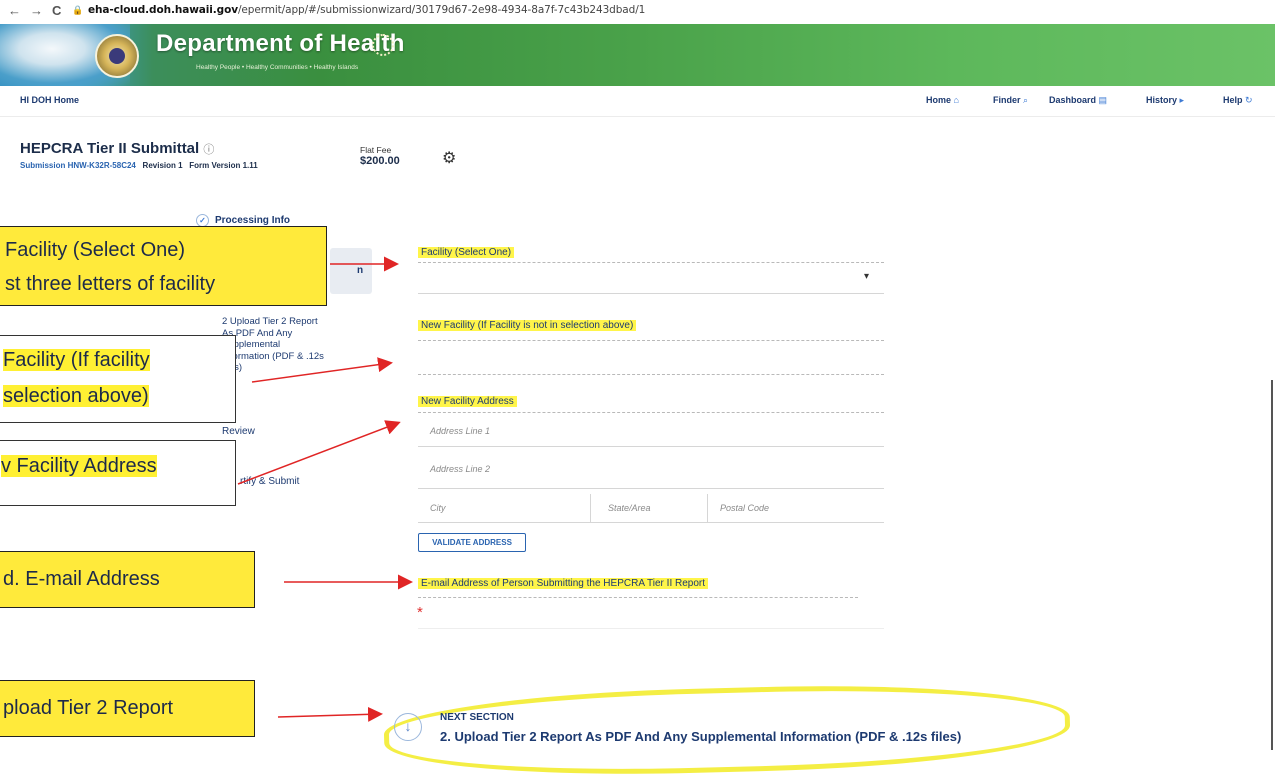 The image size is (1275, 781). I want to click on address-line-2-placeholder: Address Line 2, so click(460, 469).